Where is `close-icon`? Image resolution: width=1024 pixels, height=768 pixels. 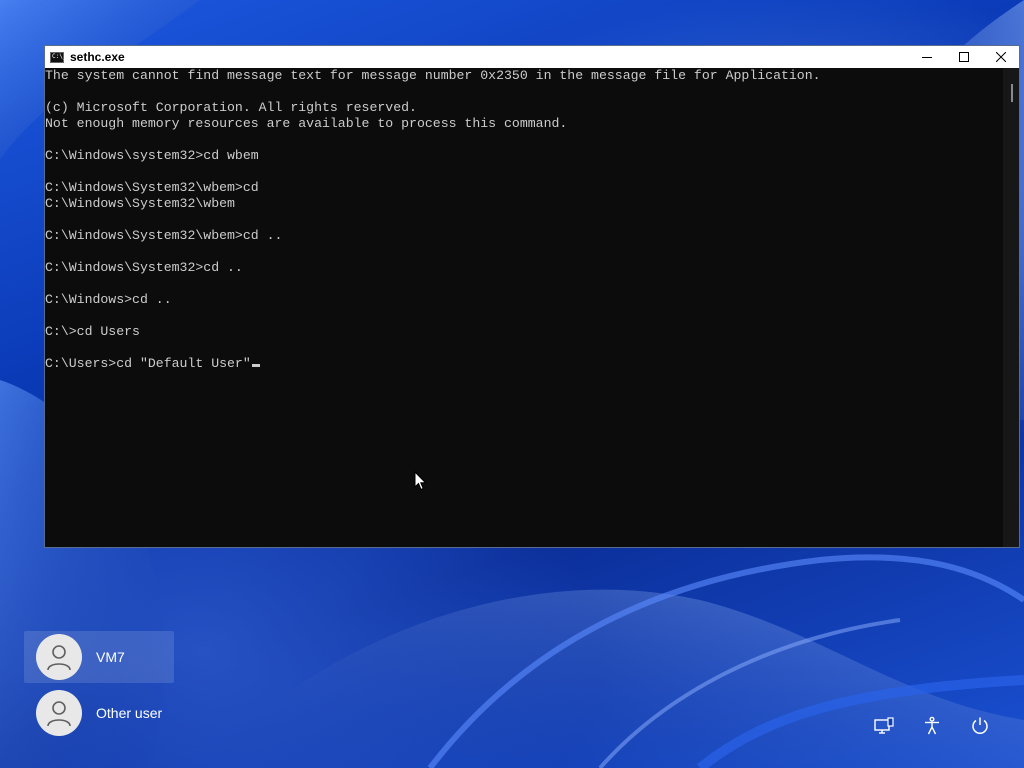 close-icon is located at coordinates (1000, 57).